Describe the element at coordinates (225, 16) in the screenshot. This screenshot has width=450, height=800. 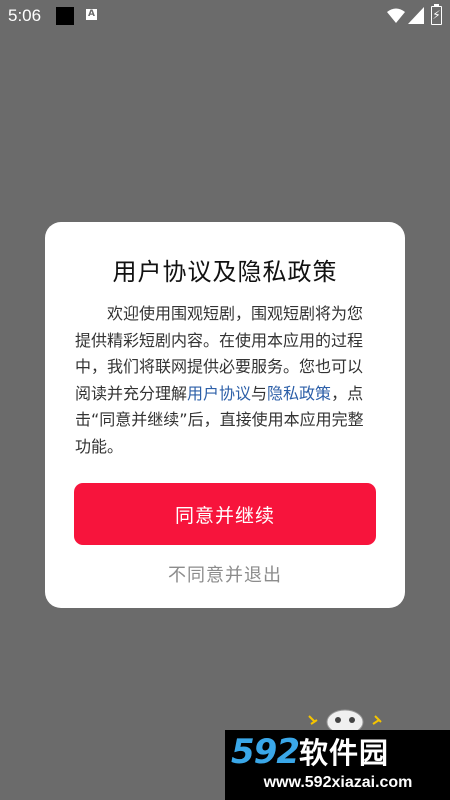
I see `status-bar: 5:06 A ⚡` at that location.